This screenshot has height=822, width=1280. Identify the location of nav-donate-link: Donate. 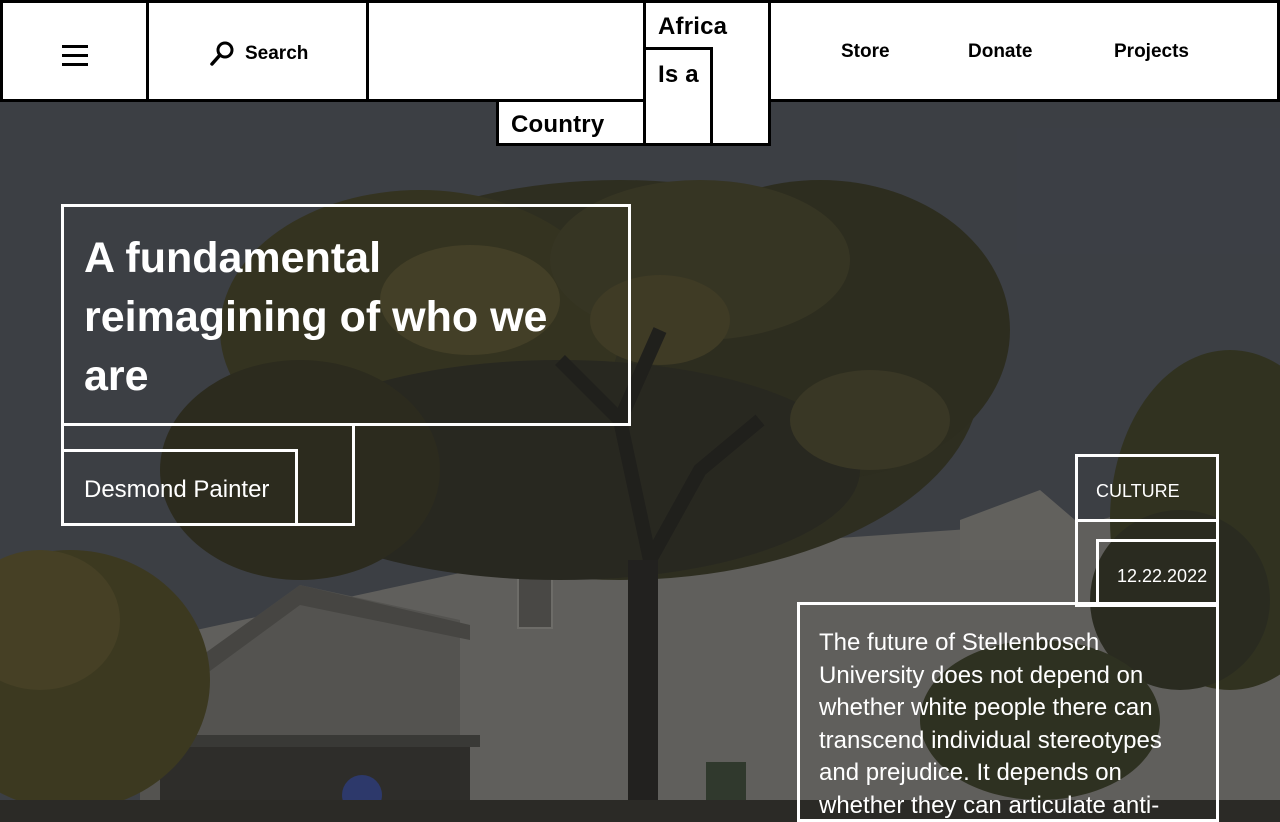
(1000, 52).